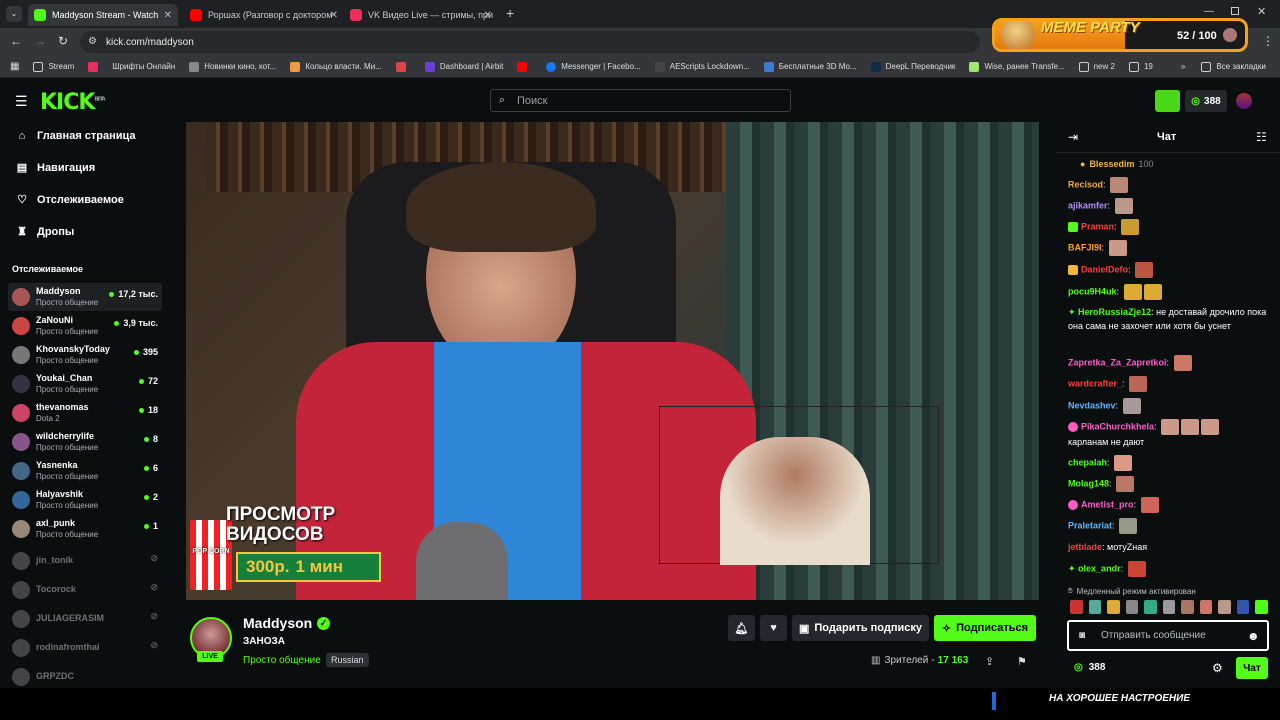  I want to click on collapse-chat-icon: ⇥, so click(1073, 137).